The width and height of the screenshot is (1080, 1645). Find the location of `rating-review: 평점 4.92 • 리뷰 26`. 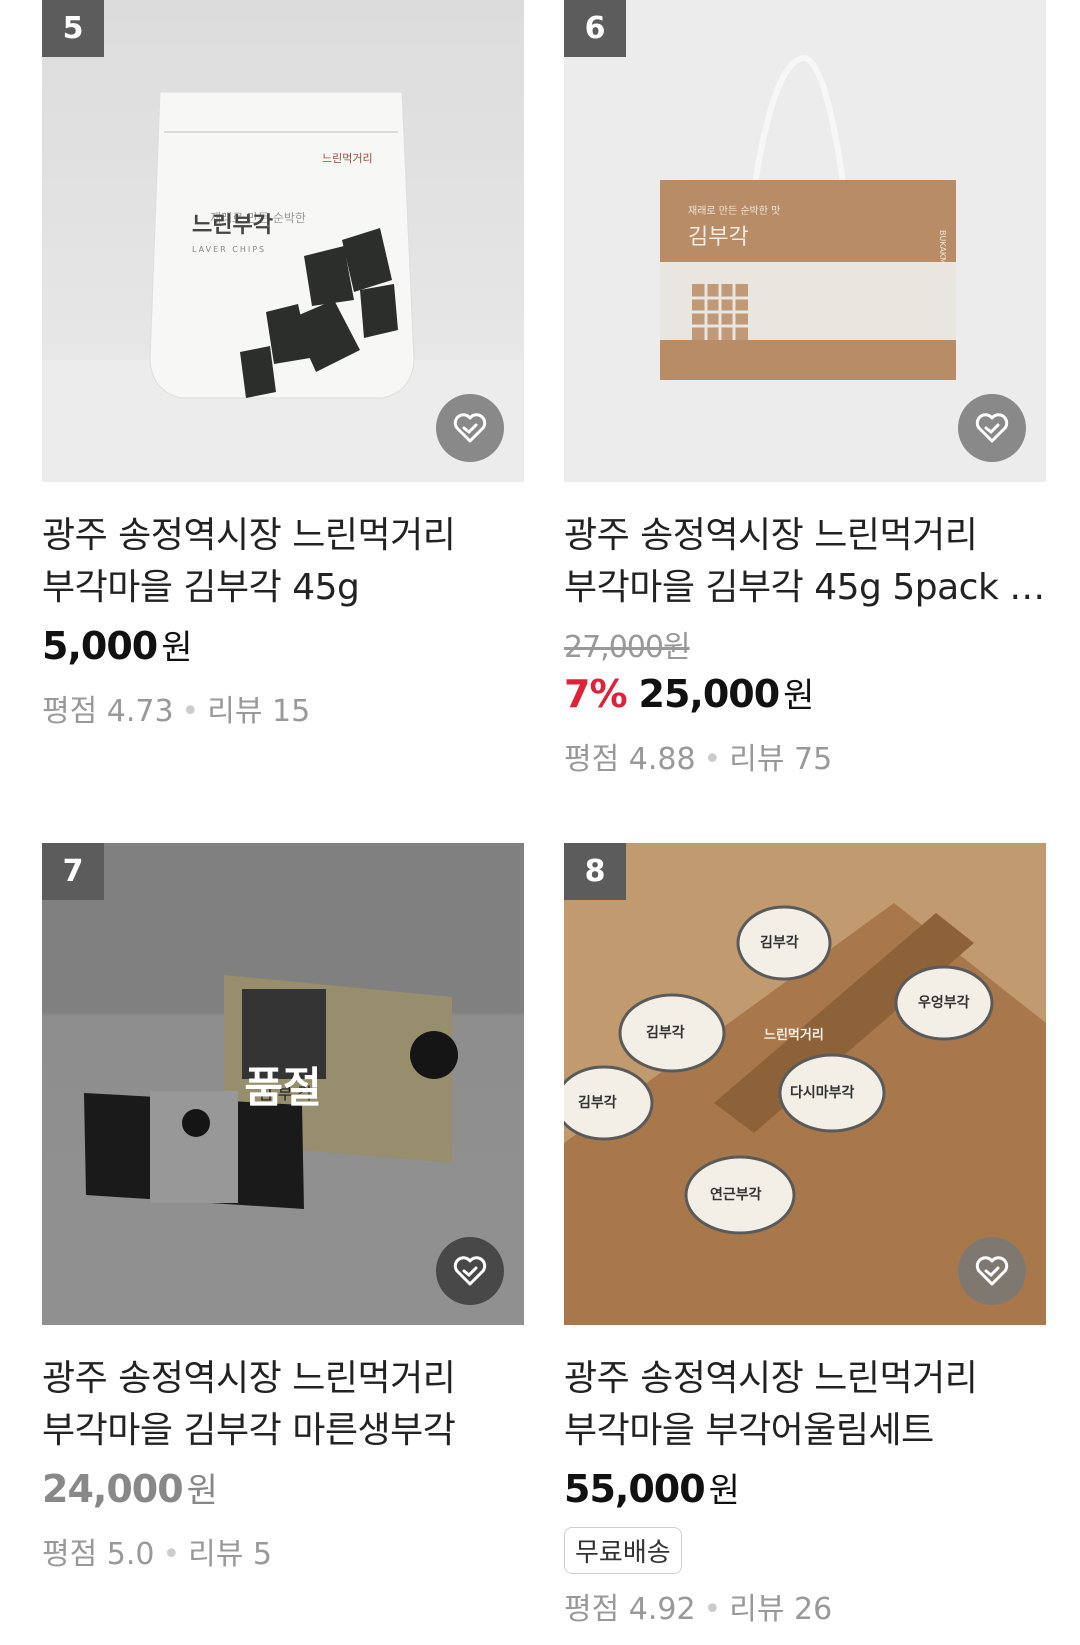

rating-review: 평점 4.92 • 리뷰 26 is located at coordinates (805, 1606).